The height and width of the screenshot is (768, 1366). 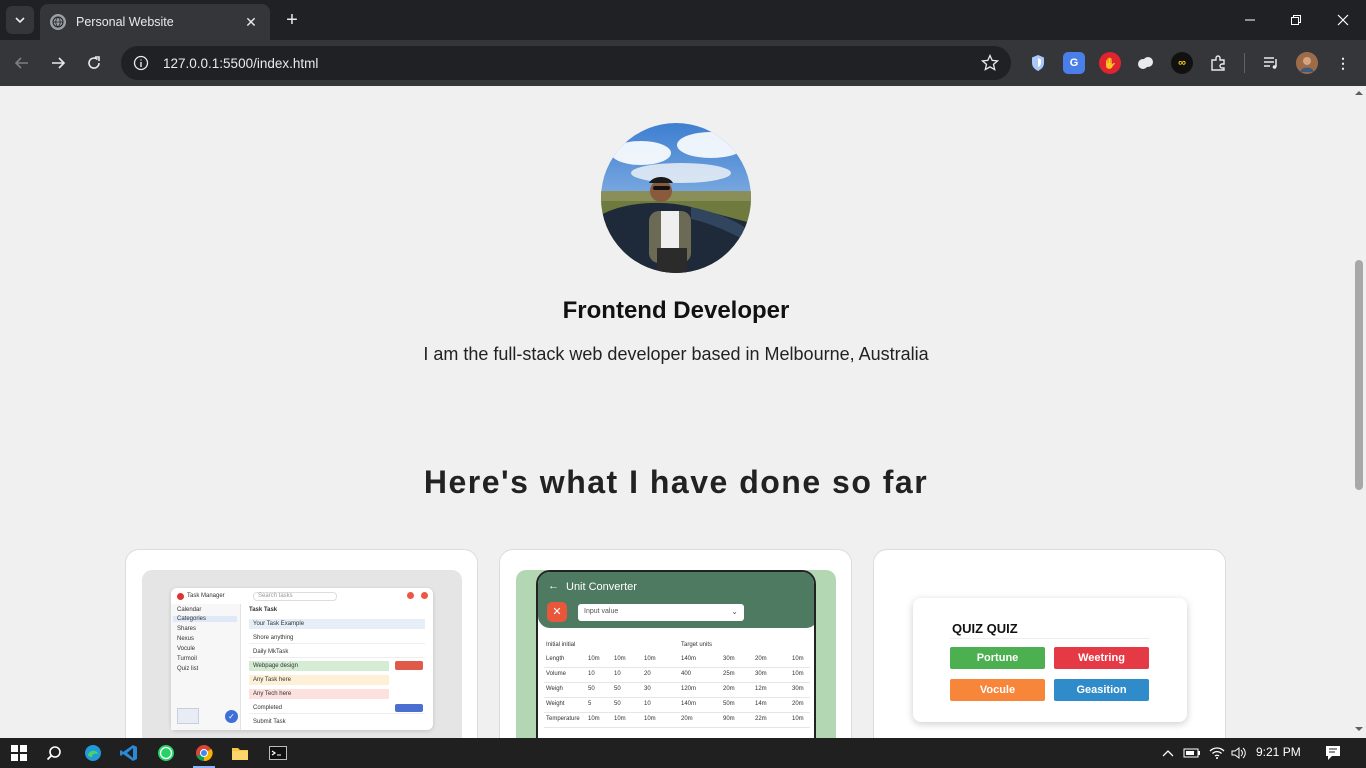 I want to click on close-icon, so click(x=1343, y=20).